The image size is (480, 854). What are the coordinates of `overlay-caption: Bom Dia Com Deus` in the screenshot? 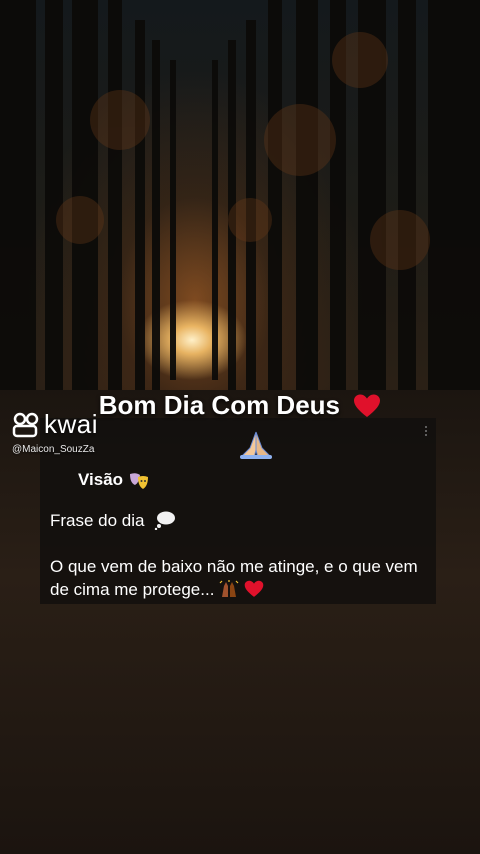 It's located at (240, 405).